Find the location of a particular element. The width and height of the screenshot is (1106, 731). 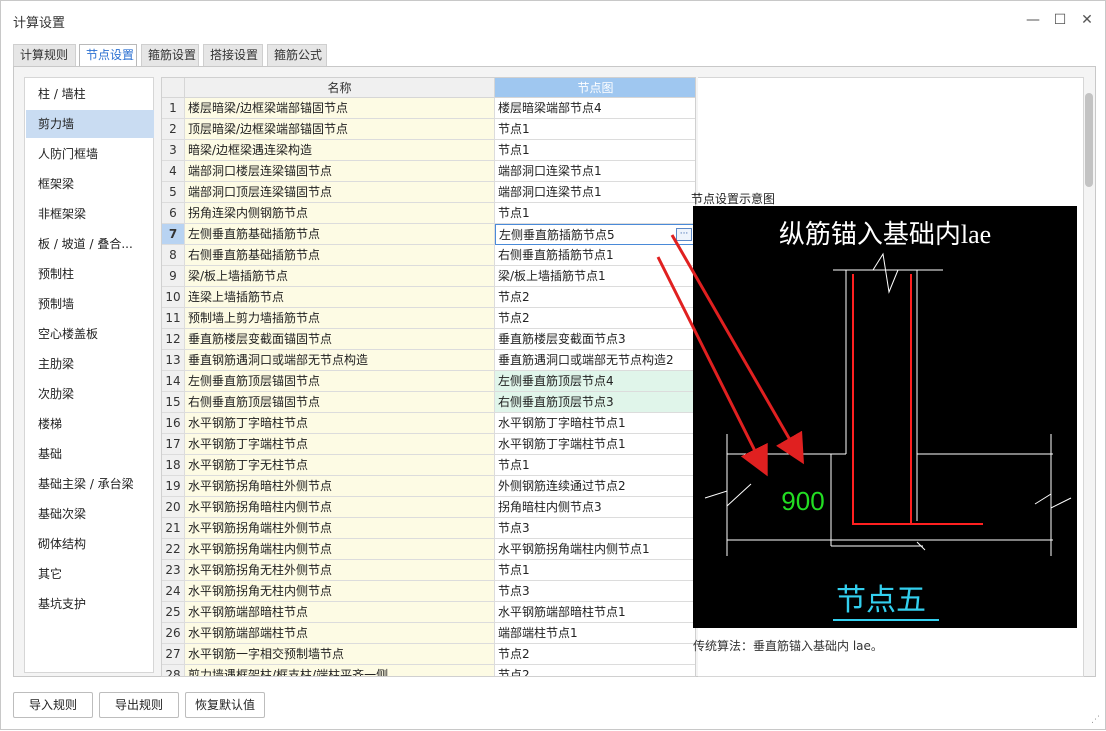

row-diagram-cell: 楼层暗梁端部节点4 is located at coordinates (595, 108).